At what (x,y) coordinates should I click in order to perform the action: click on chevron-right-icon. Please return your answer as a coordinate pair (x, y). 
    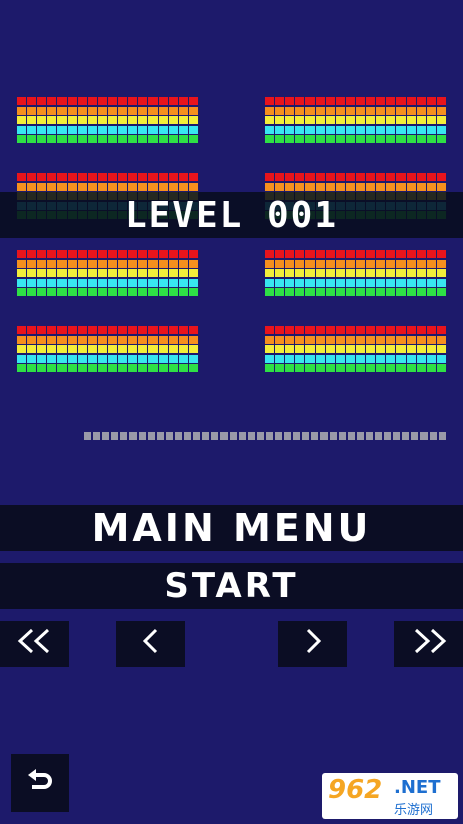
    Looking at the image, I should click on (313, 644).